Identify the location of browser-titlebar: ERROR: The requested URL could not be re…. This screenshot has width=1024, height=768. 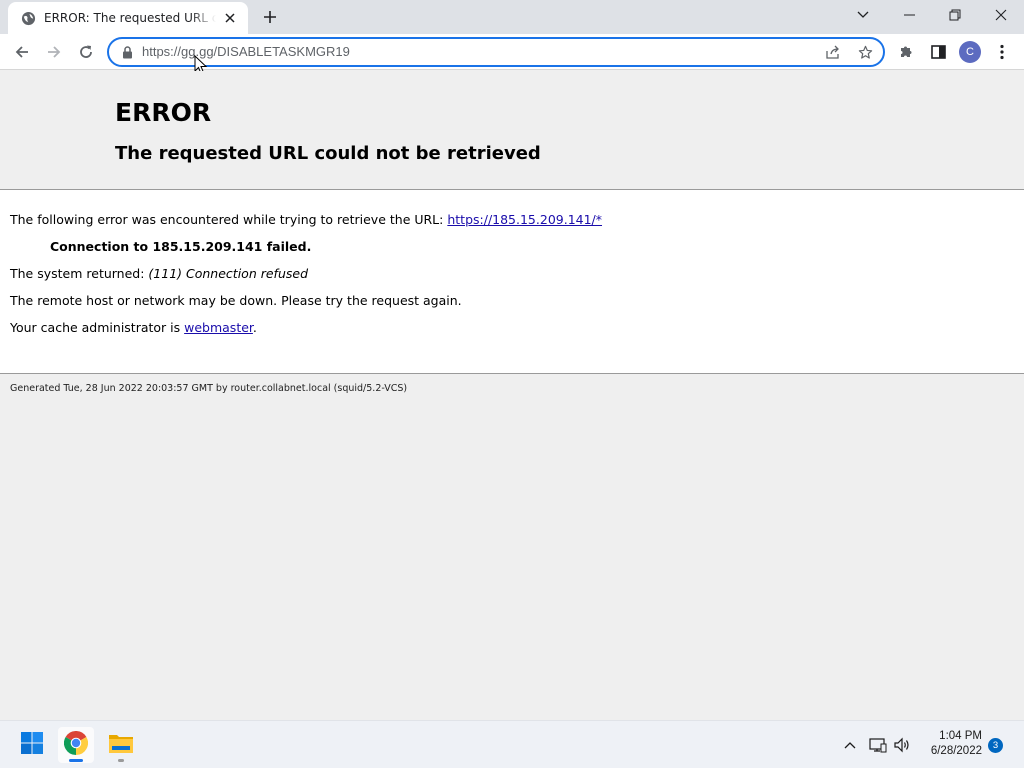
(512, 17).